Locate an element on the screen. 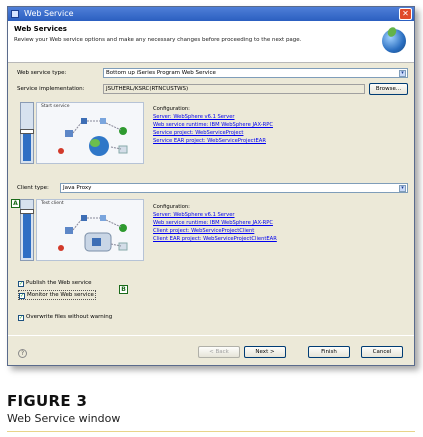 The height and width of the screenshot is (437, 423). service-project-link: Service project: WebServiceProject is located at coordinates (213, 133).